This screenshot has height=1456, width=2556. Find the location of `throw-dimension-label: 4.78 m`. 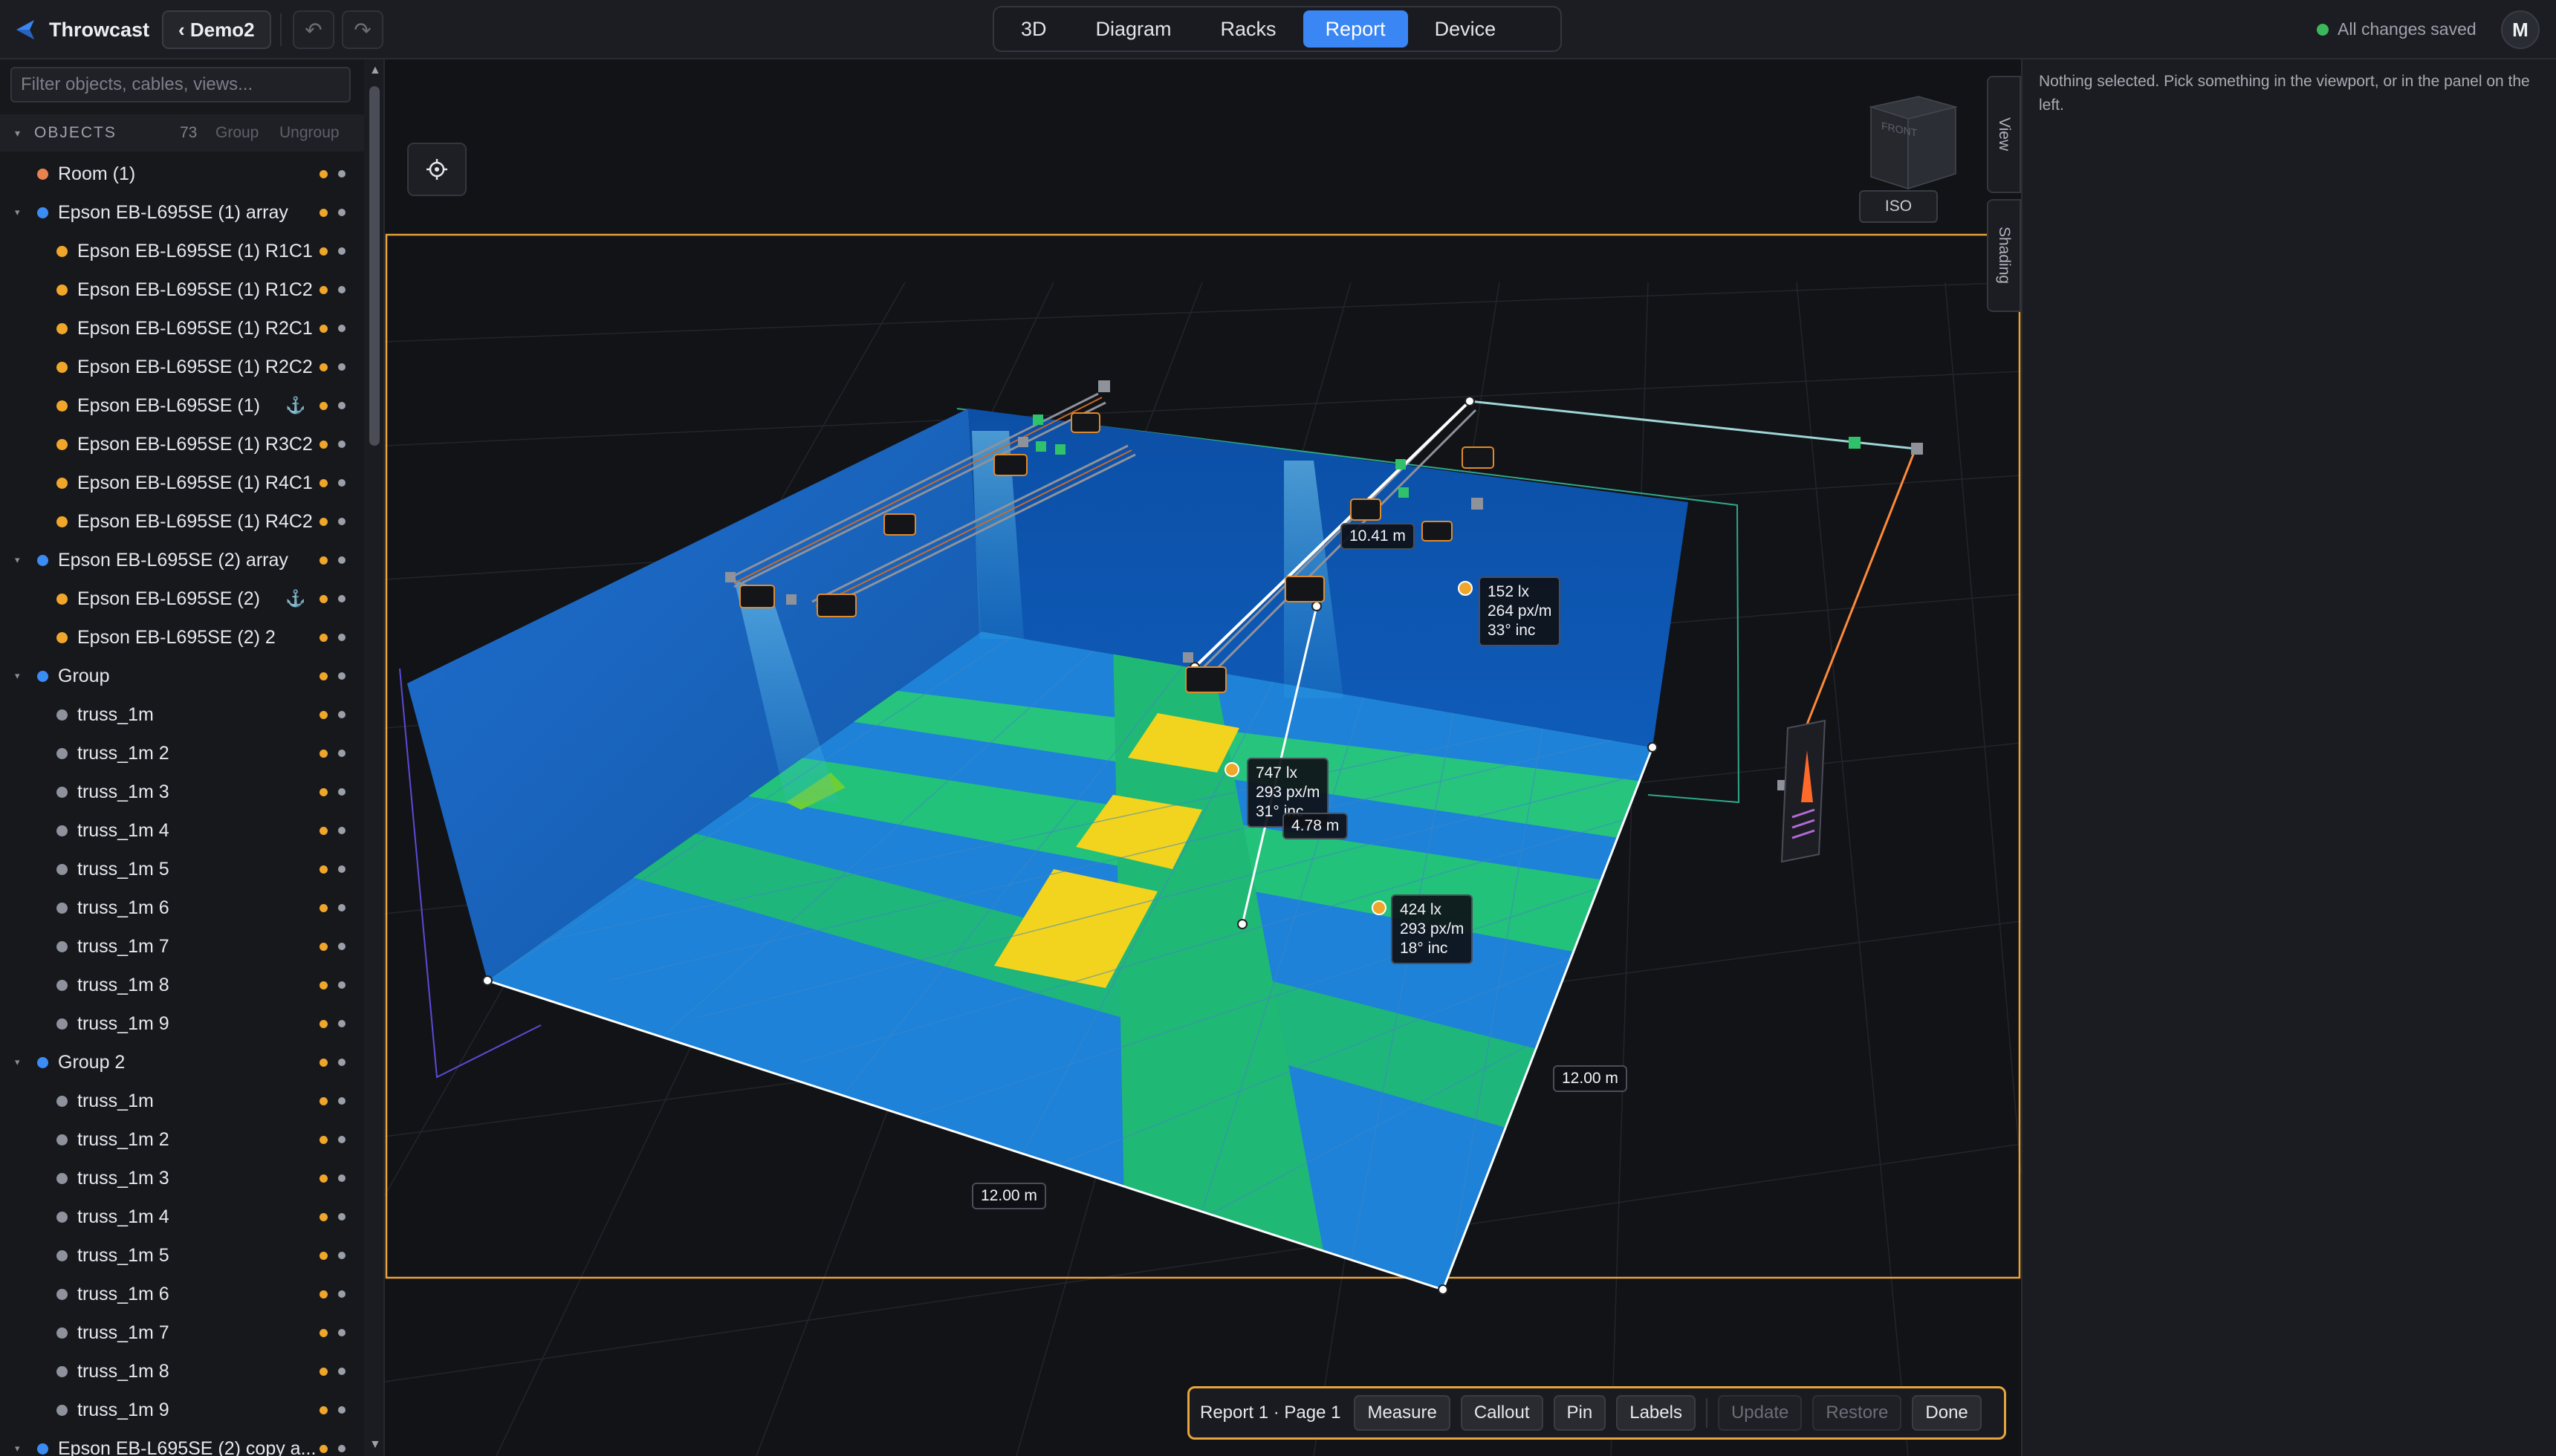

throw-dimension-label: 4.78 m is located at coordinates (1315, 826).